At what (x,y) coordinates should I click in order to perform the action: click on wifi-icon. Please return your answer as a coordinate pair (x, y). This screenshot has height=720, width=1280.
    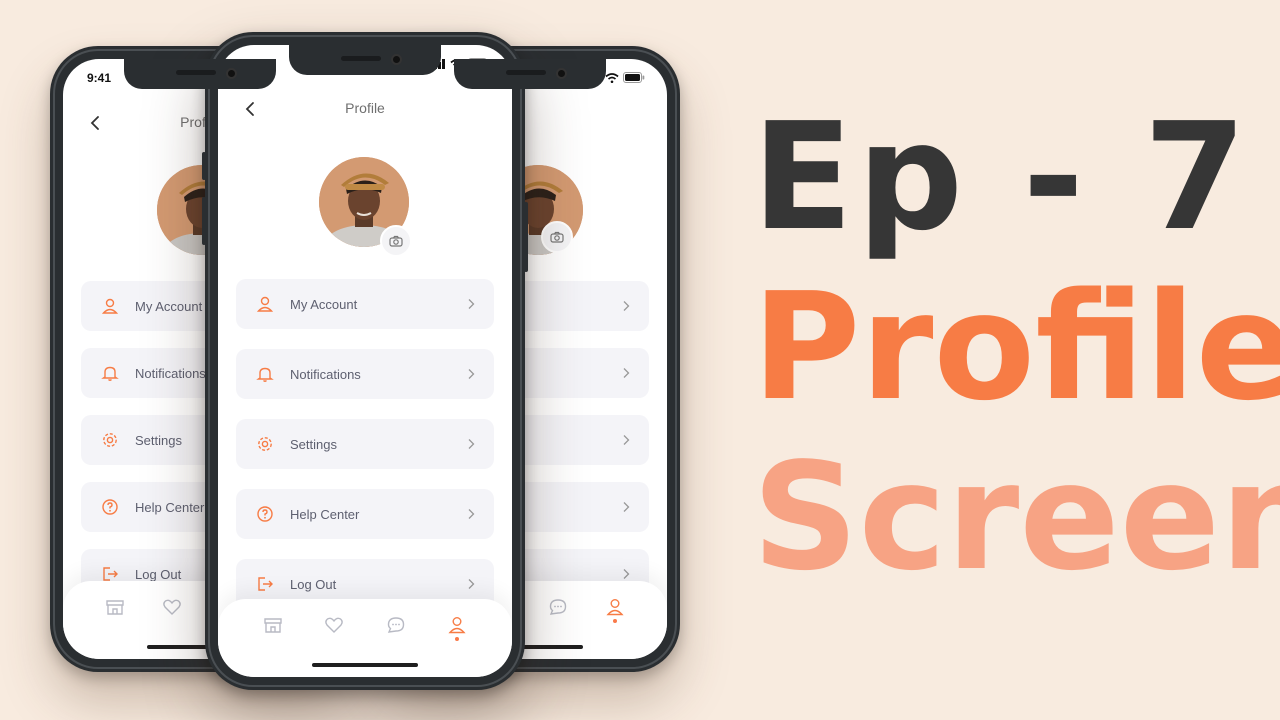
    Looking at the image, I should click on (612, 77).